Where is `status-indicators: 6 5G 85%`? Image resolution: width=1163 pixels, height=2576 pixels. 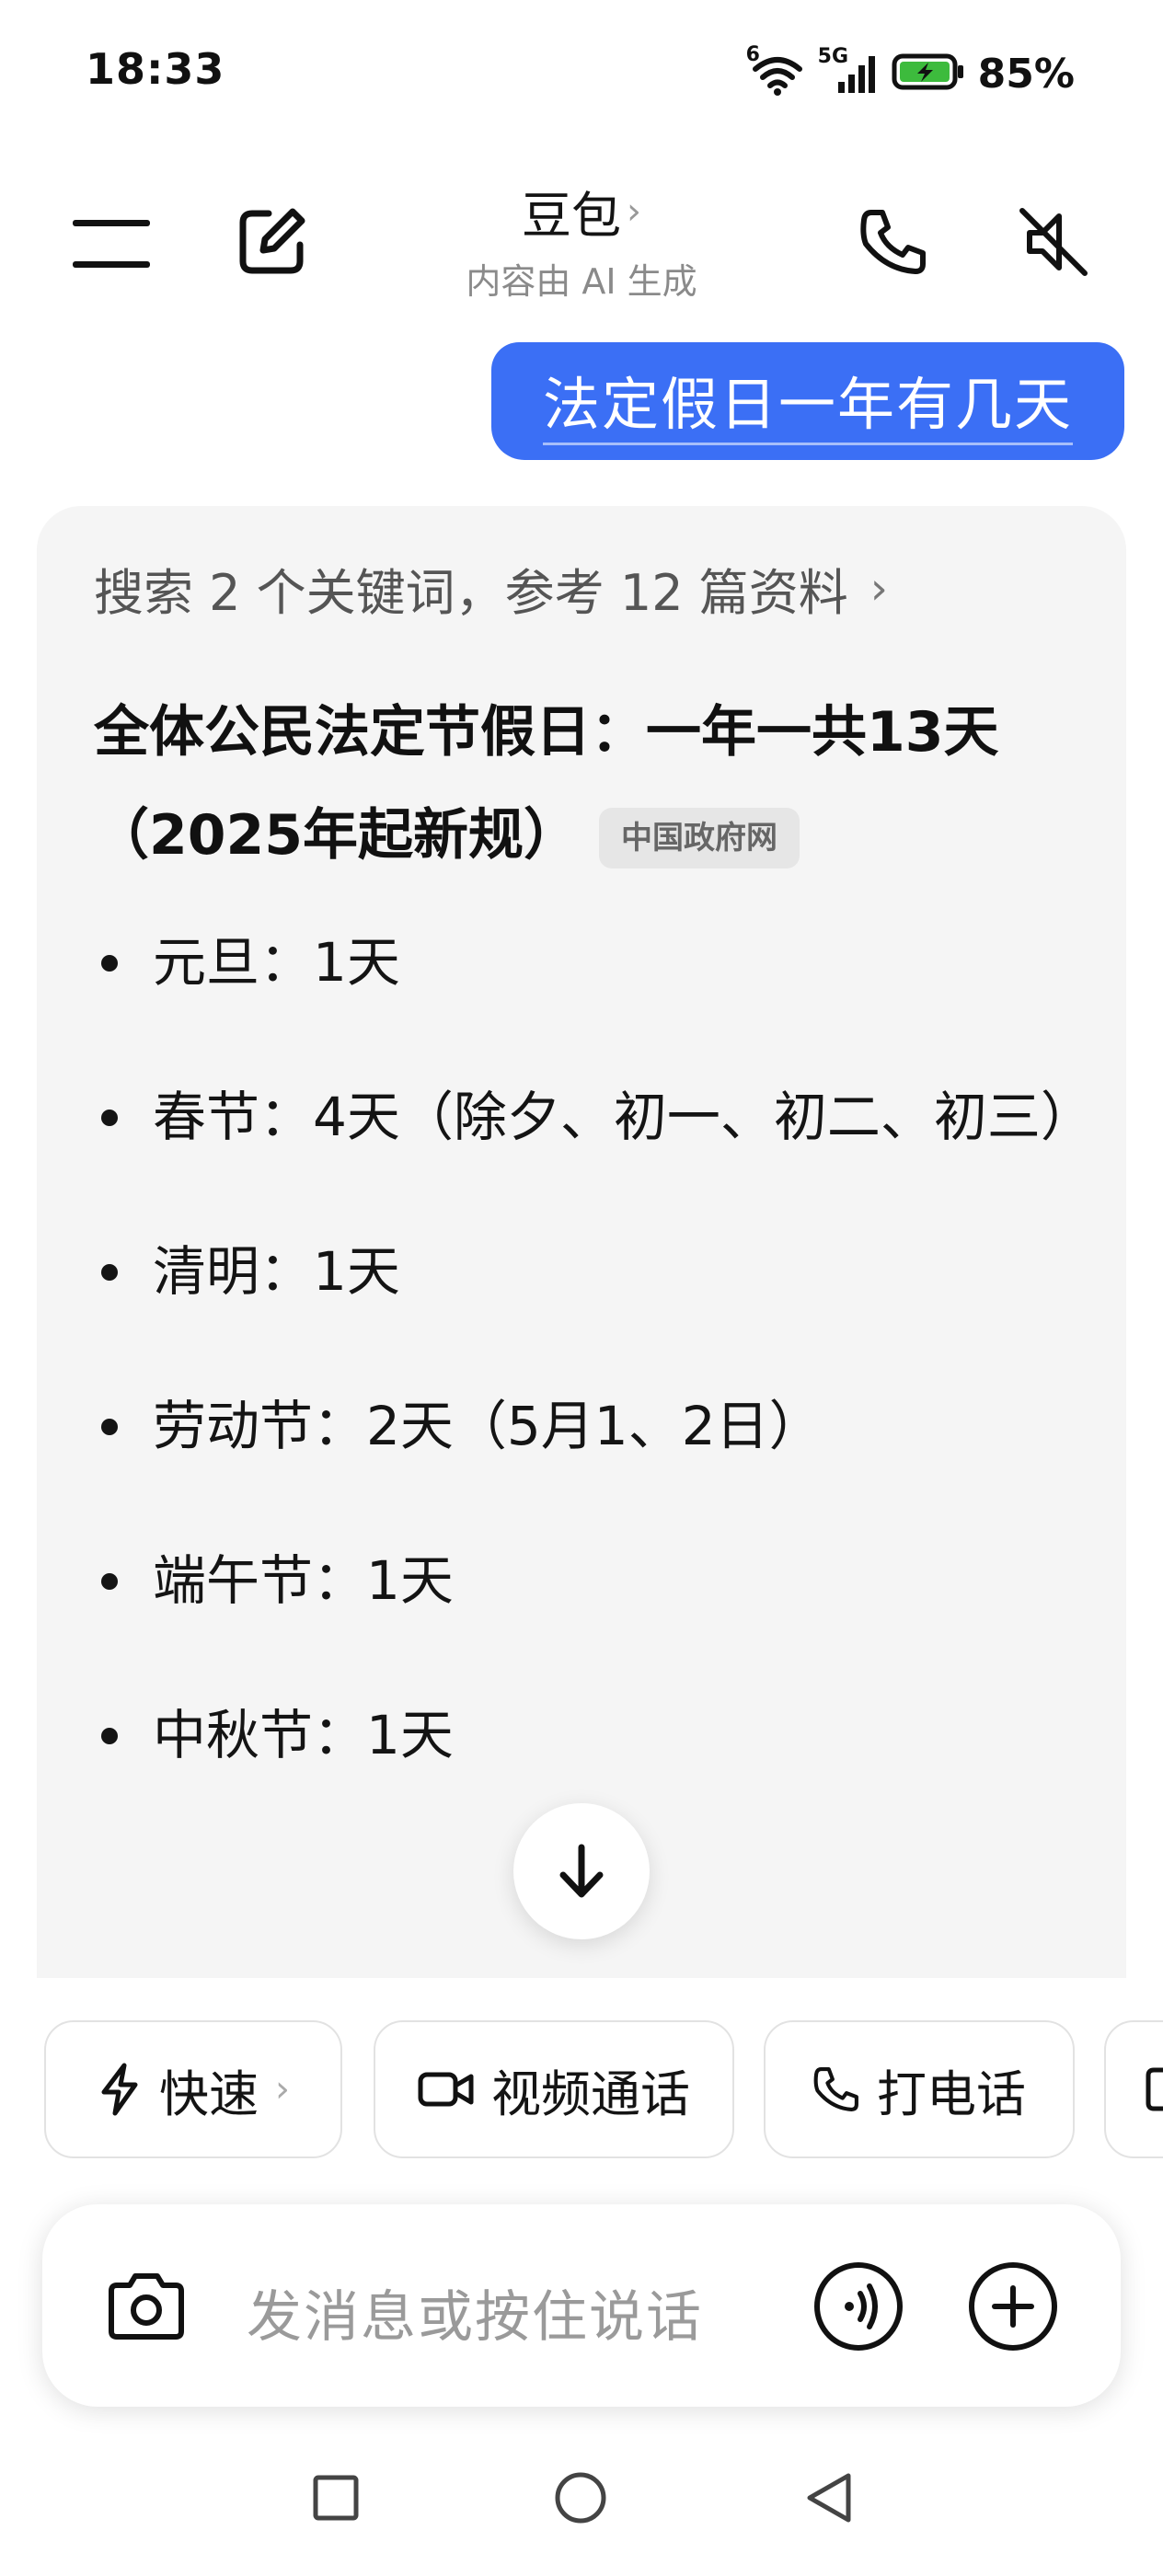 status-indicators: 6 5G 85% is located at coordinates (911, 73).